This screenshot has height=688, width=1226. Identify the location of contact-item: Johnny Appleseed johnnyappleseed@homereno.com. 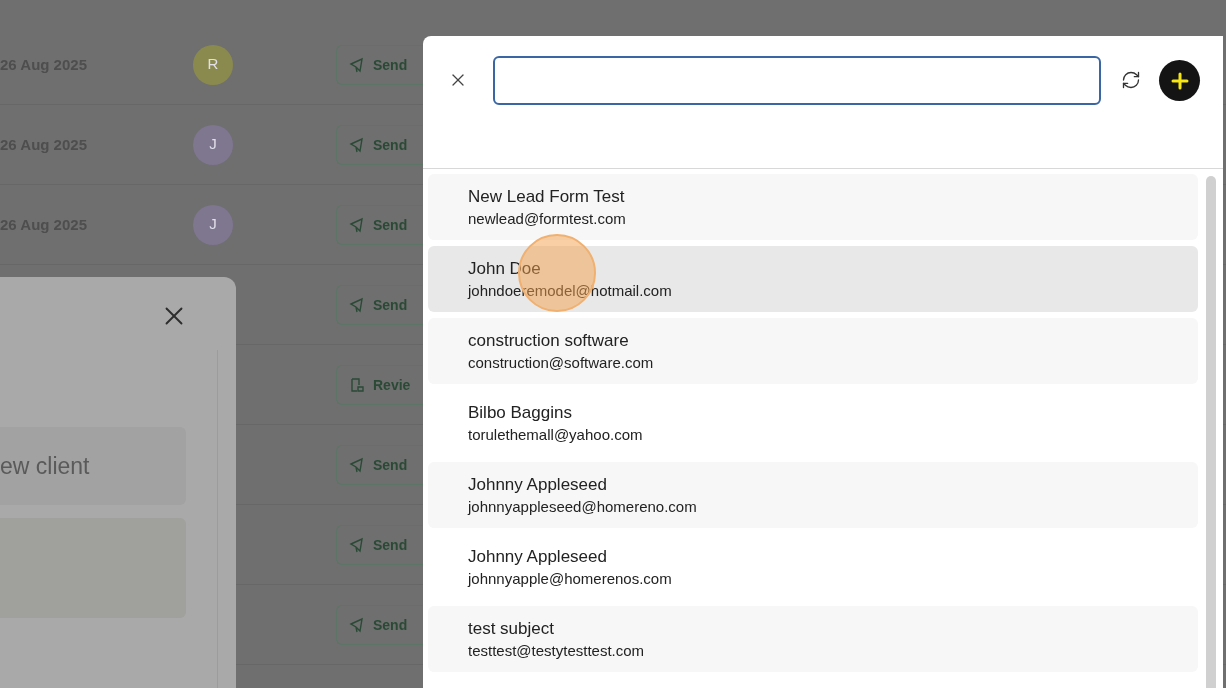
(813, 495).